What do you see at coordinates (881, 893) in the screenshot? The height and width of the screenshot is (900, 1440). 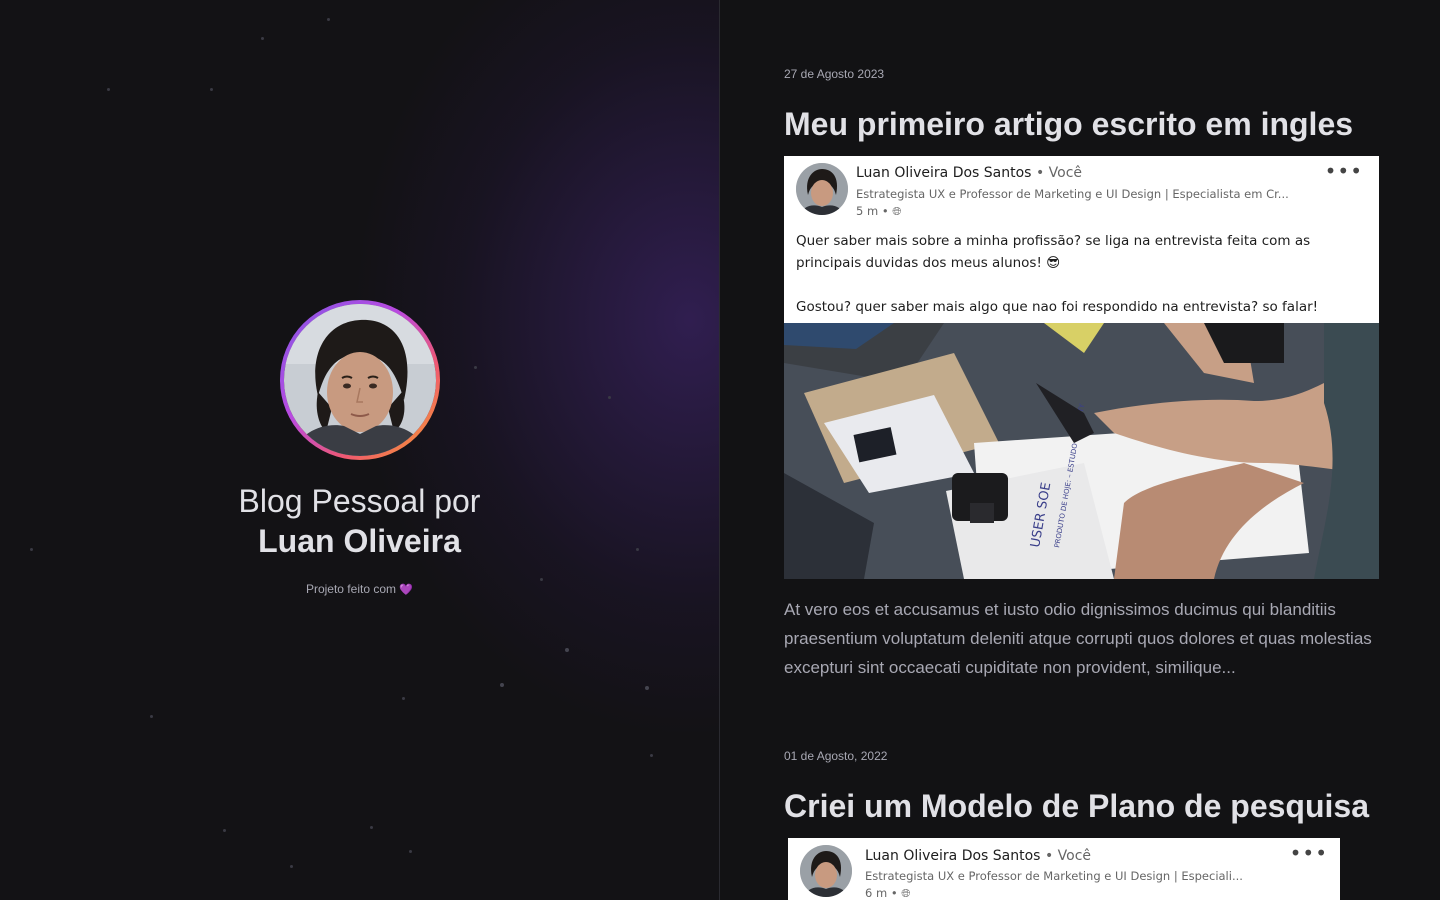 I see `card-meta-time: 6 m •` at bounding box center [881, 893].